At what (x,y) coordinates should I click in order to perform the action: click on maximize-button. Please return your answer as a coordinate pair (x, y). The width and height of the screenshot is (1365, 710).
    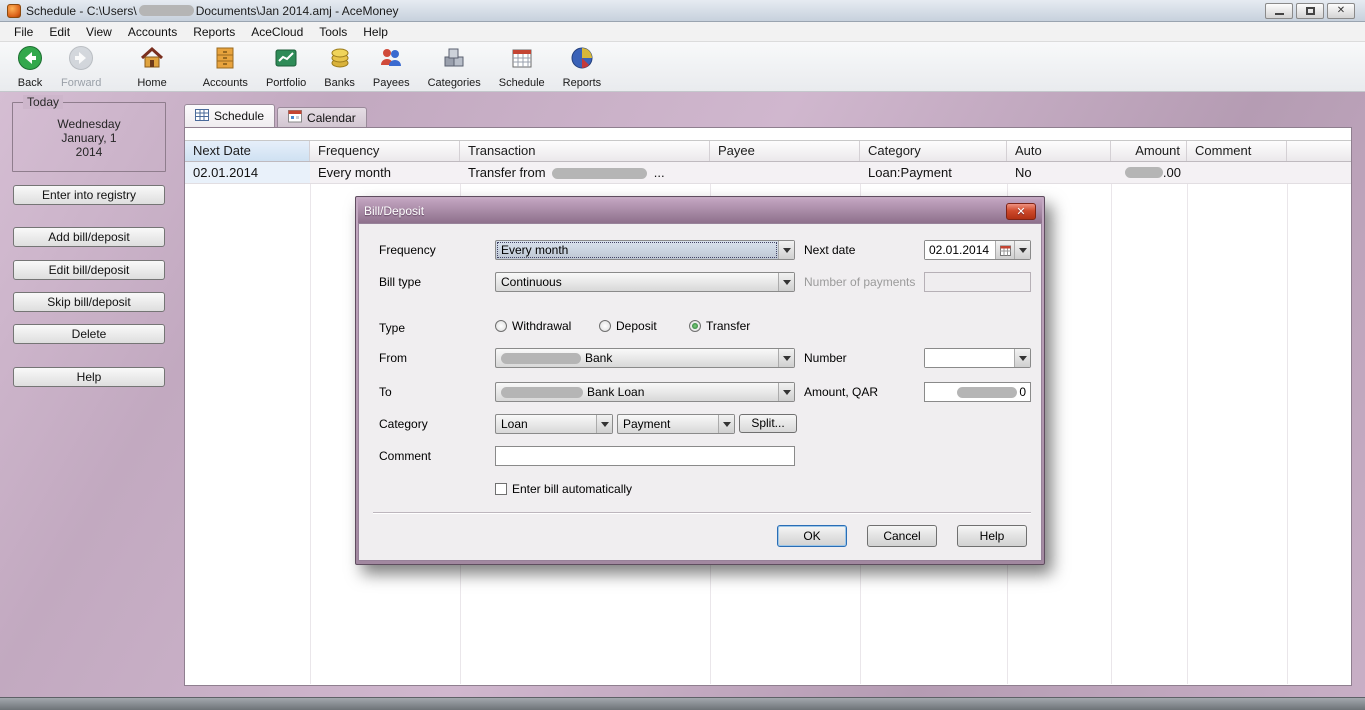
    Looking at the image, I should click on (1310, 10).